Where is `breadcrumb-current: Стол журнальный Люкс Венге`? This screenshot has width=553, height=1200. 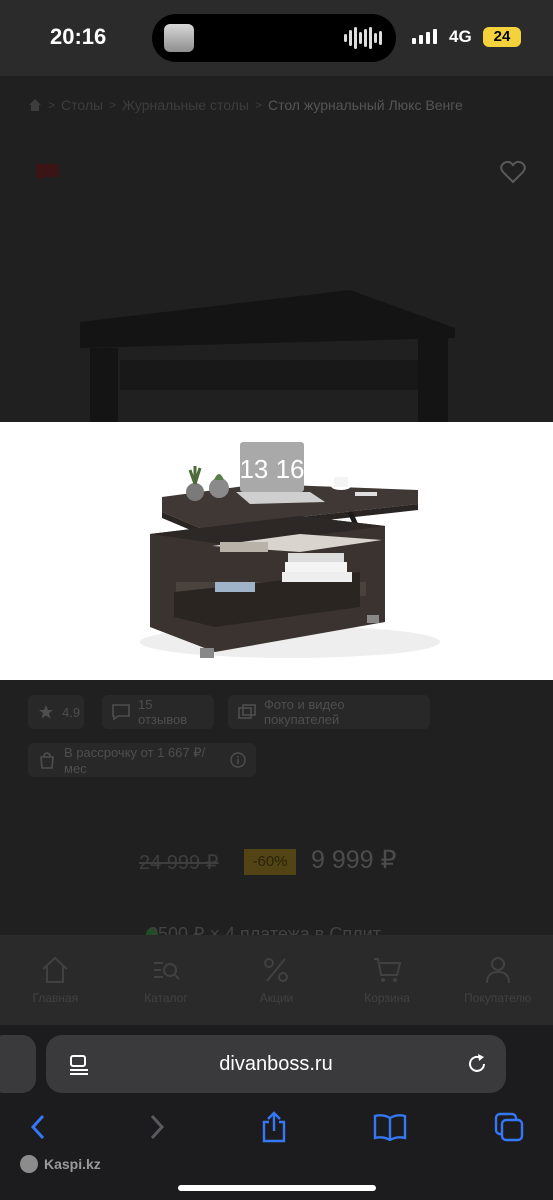
breadcrumb-current: Стол журнальный Люкс Венге is located at coordinates (365, 105).